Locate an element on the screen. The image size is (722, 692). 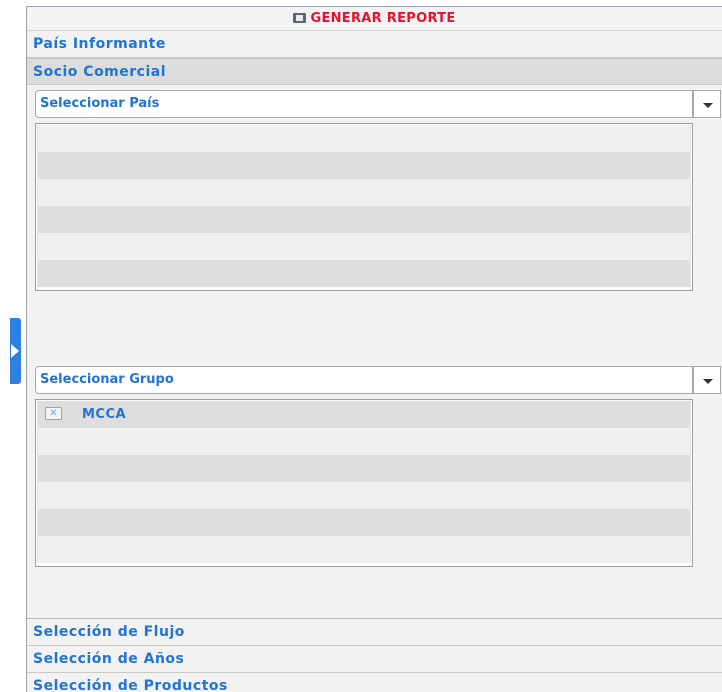
pais-combobox-dropdown-button is located at coordinates (707, 104).